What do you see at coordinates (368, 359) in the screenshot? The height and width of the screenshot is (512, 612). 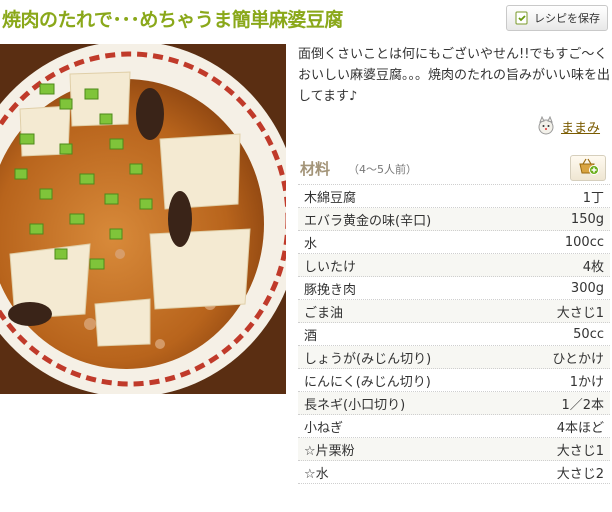 I see `ingredient-name: しょうが(みじん切り)` at bounding box center [368, 359].